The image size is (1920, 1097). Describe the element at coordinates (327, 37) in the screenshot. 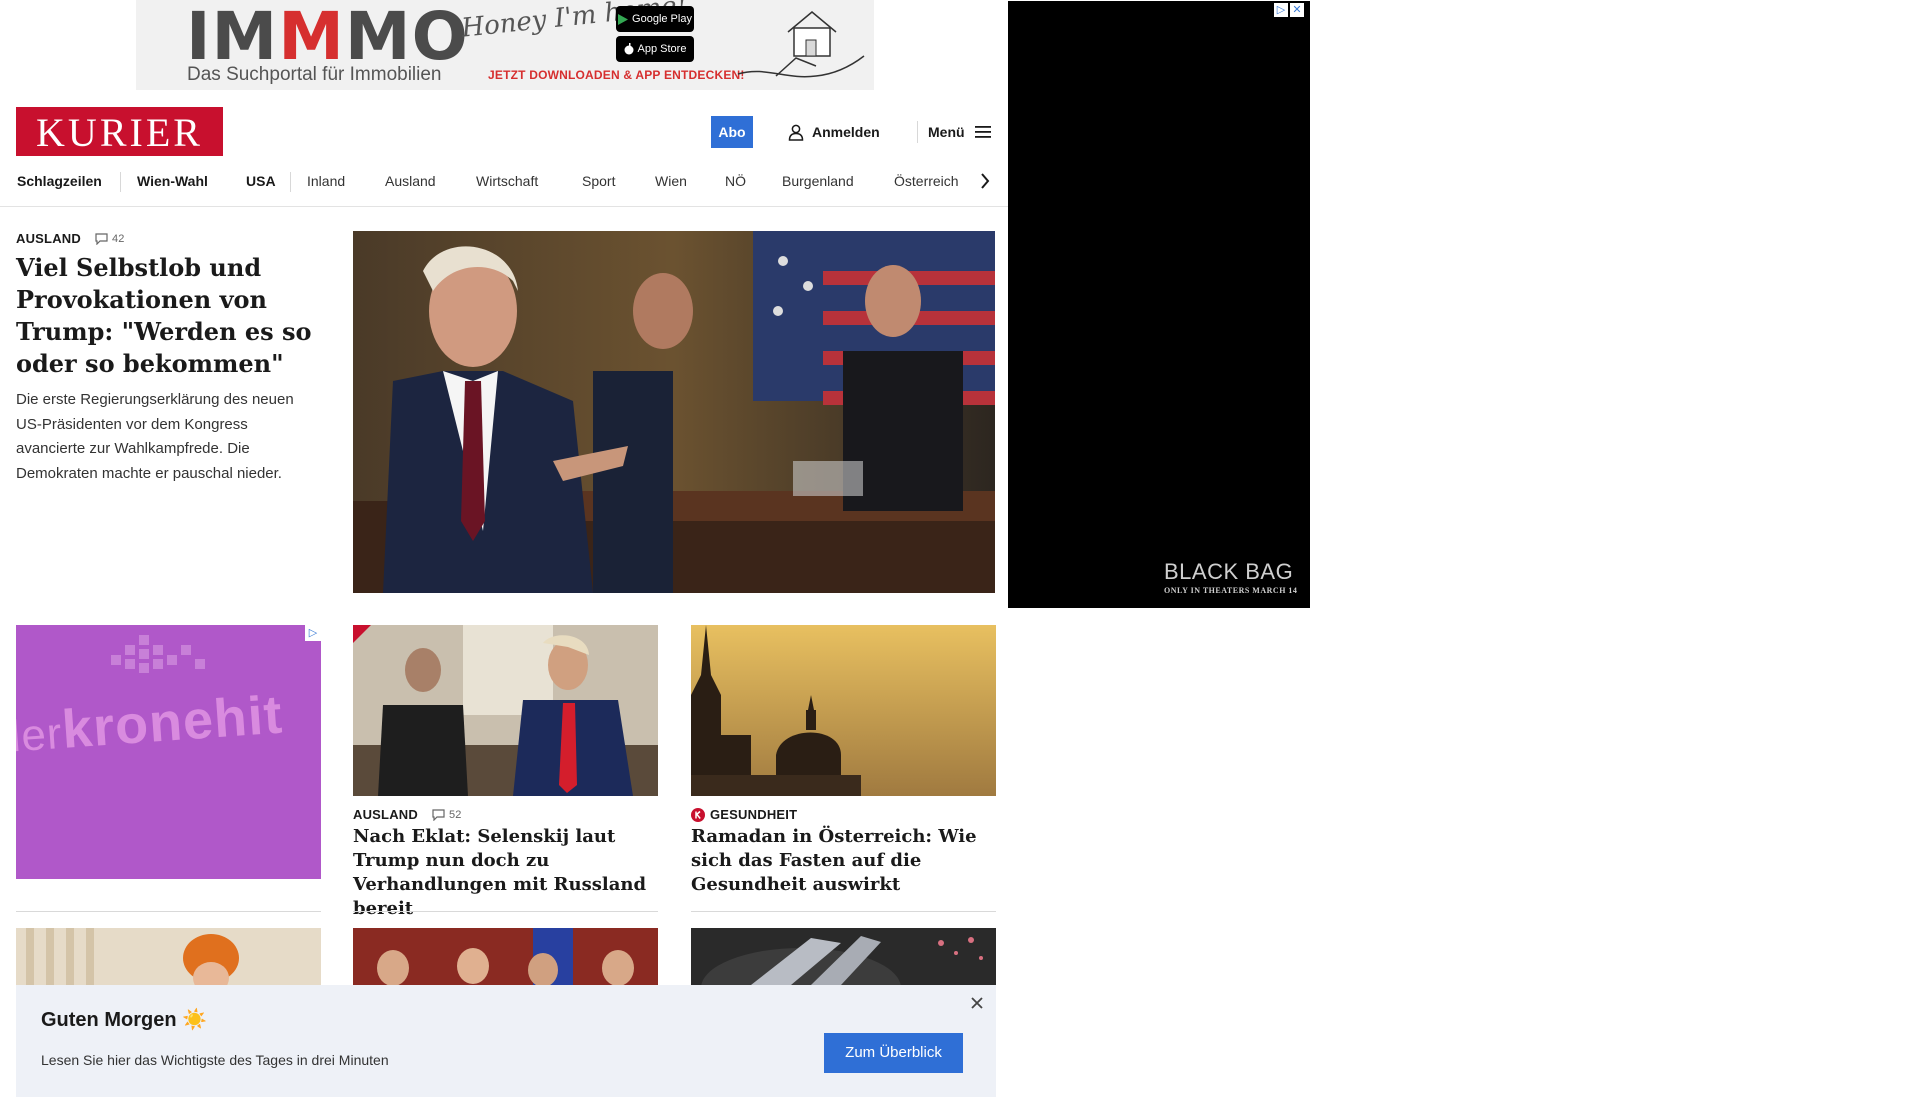

I see `immmo-logo: IMMMO` at that location.